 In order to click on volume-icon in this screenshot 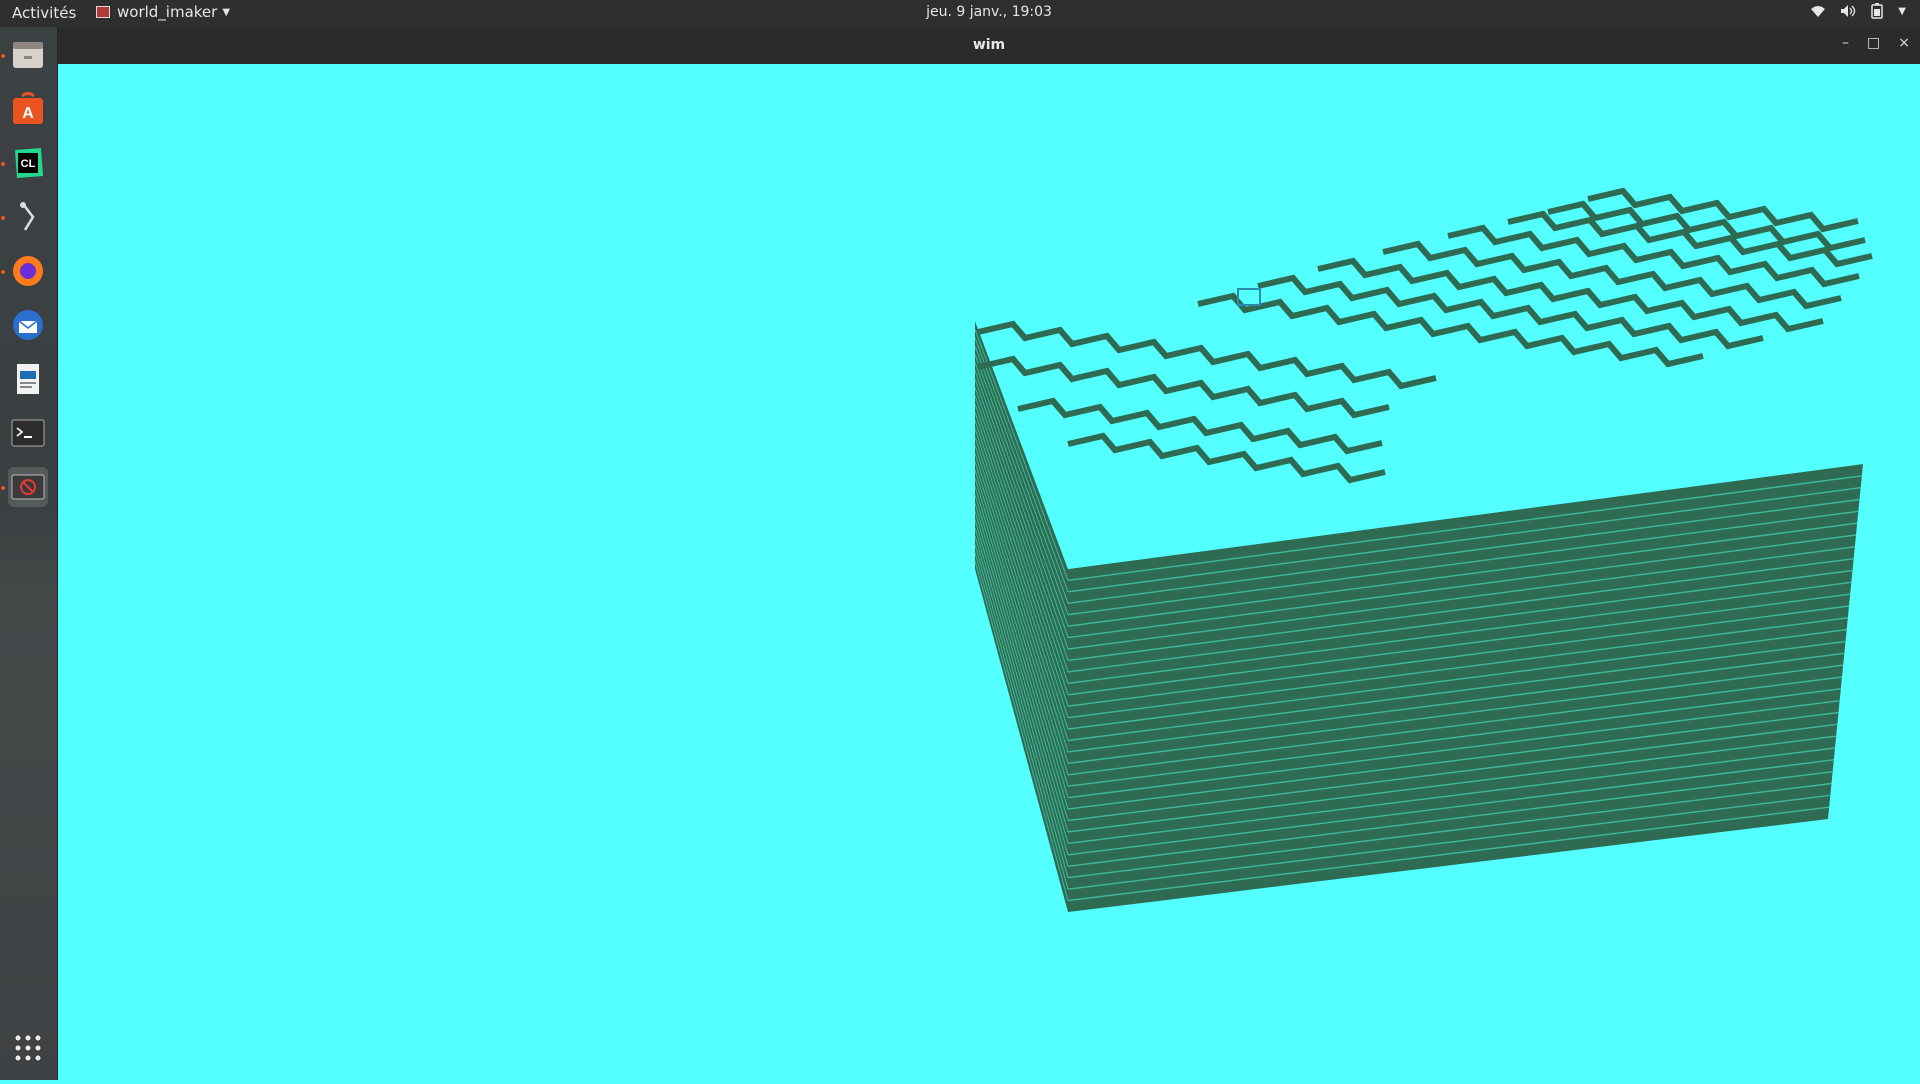, I will do `click(1848, 11)`.